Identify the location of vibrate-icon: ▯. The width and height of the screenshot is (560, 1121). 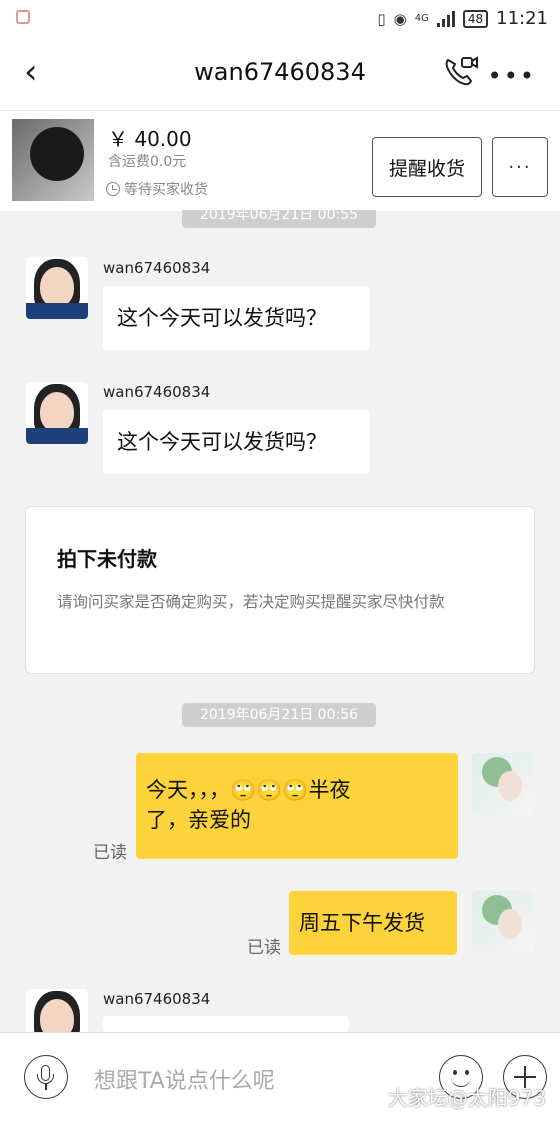
(381, 18).